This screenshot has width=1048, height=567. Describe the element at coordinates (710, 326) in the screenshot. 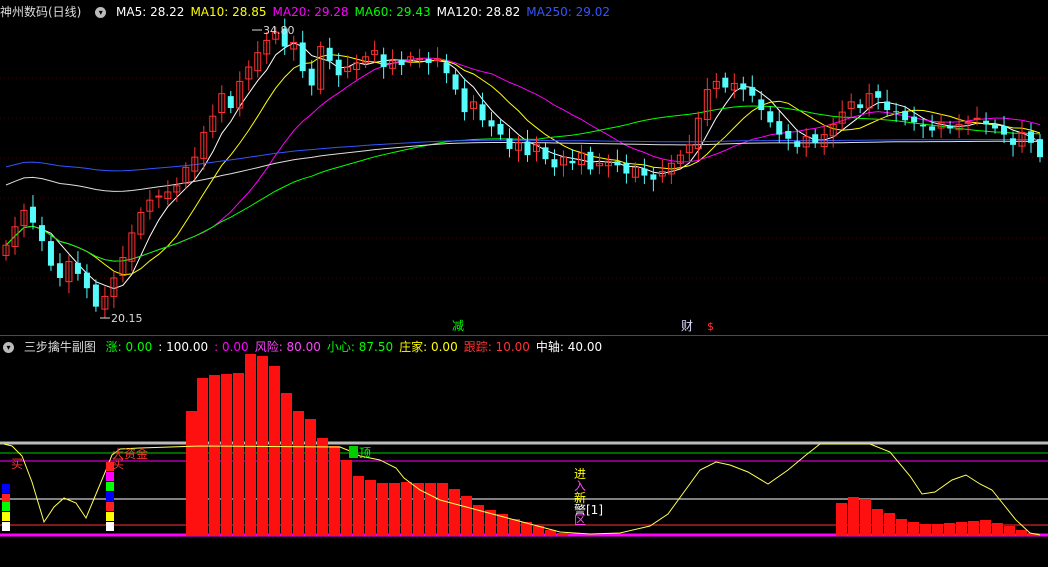

I see `event-marker: $` at that location.